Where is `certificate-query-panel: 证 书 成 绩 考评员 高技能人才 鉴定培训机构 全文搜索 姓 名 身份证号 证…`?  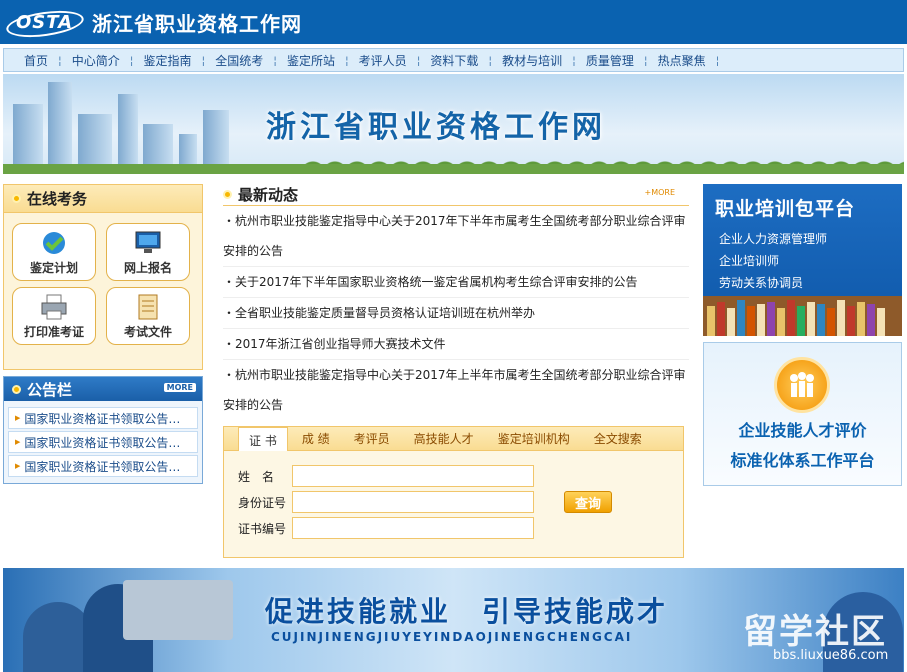 certificate-query-panel: 证 书 成 绩 考评员 高技能人才 鉴定培训机构 全文搜索 姓 名 身份证号 证… is located at coordinates (453, 492).